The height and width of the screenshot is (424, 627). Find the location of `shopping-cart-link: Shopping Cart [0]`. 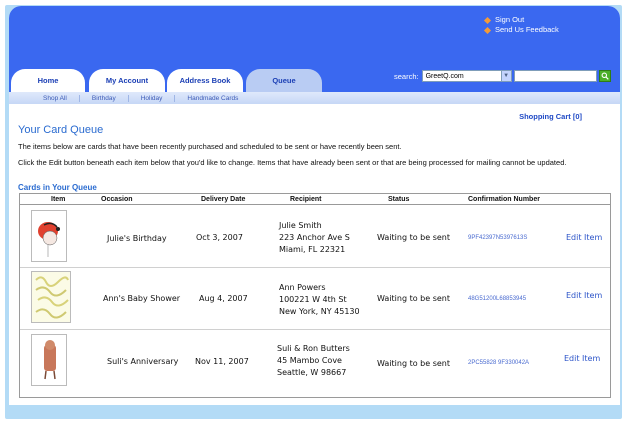

shopping-cart-link: Shopping Cart [0] is located at coordinates (550, 116).